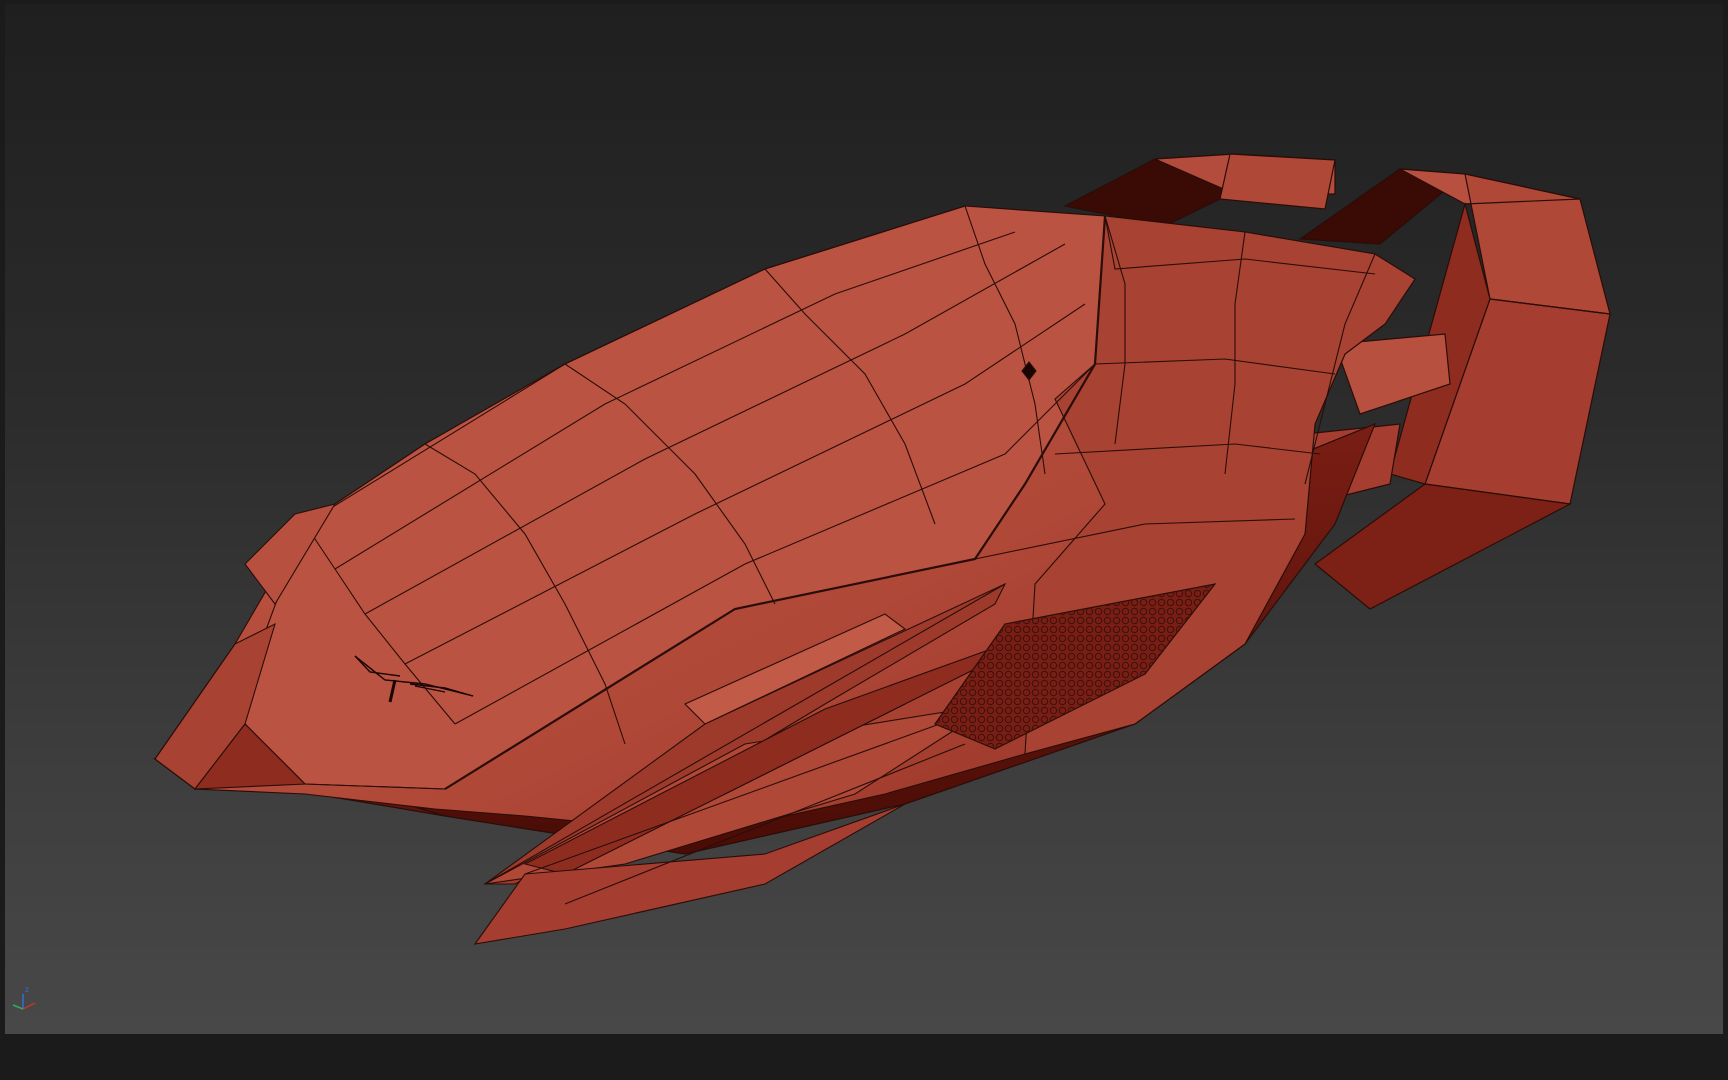 The image size is (1728, 1080). What do you see at coordinates (18, 1007) in the screenshot?
I see `axis-y-icon` at bounding box center [18, 1007].